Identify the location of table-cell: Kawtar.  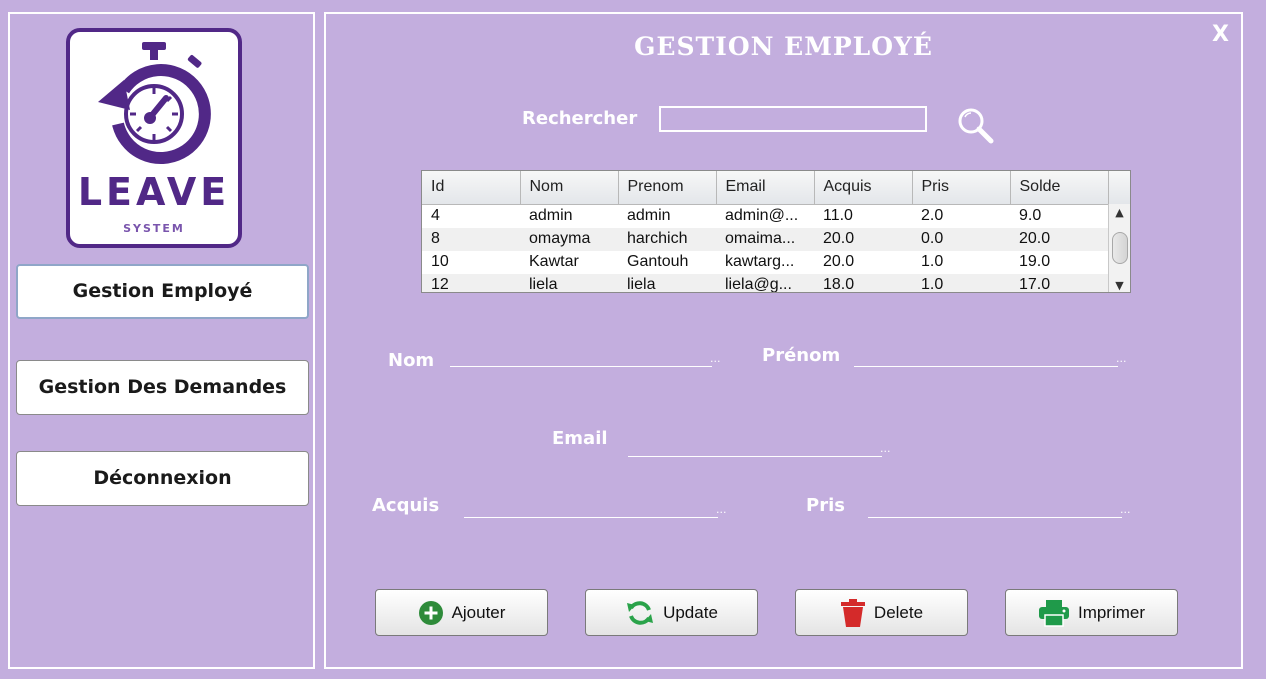
(554, 261).